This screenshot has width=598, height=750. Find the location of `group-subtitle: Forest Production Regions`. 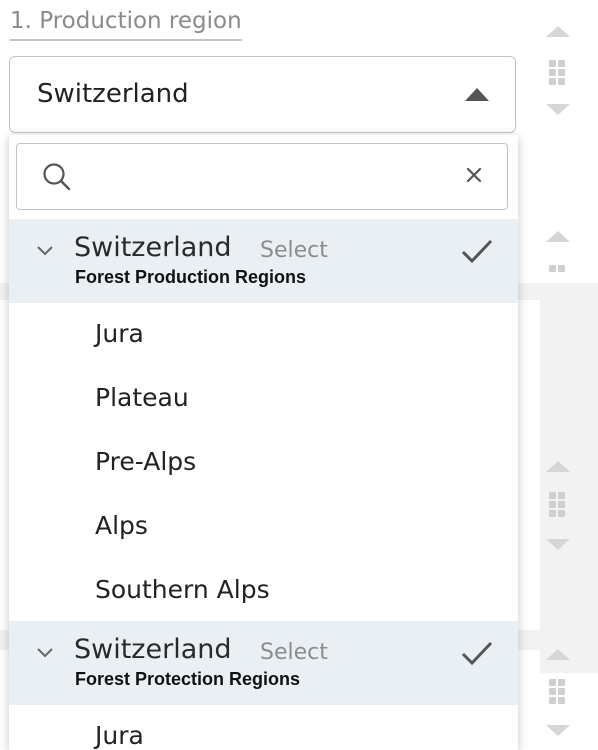

group-subtitle: Forest Production Regions is located at coordinates (191, 277).